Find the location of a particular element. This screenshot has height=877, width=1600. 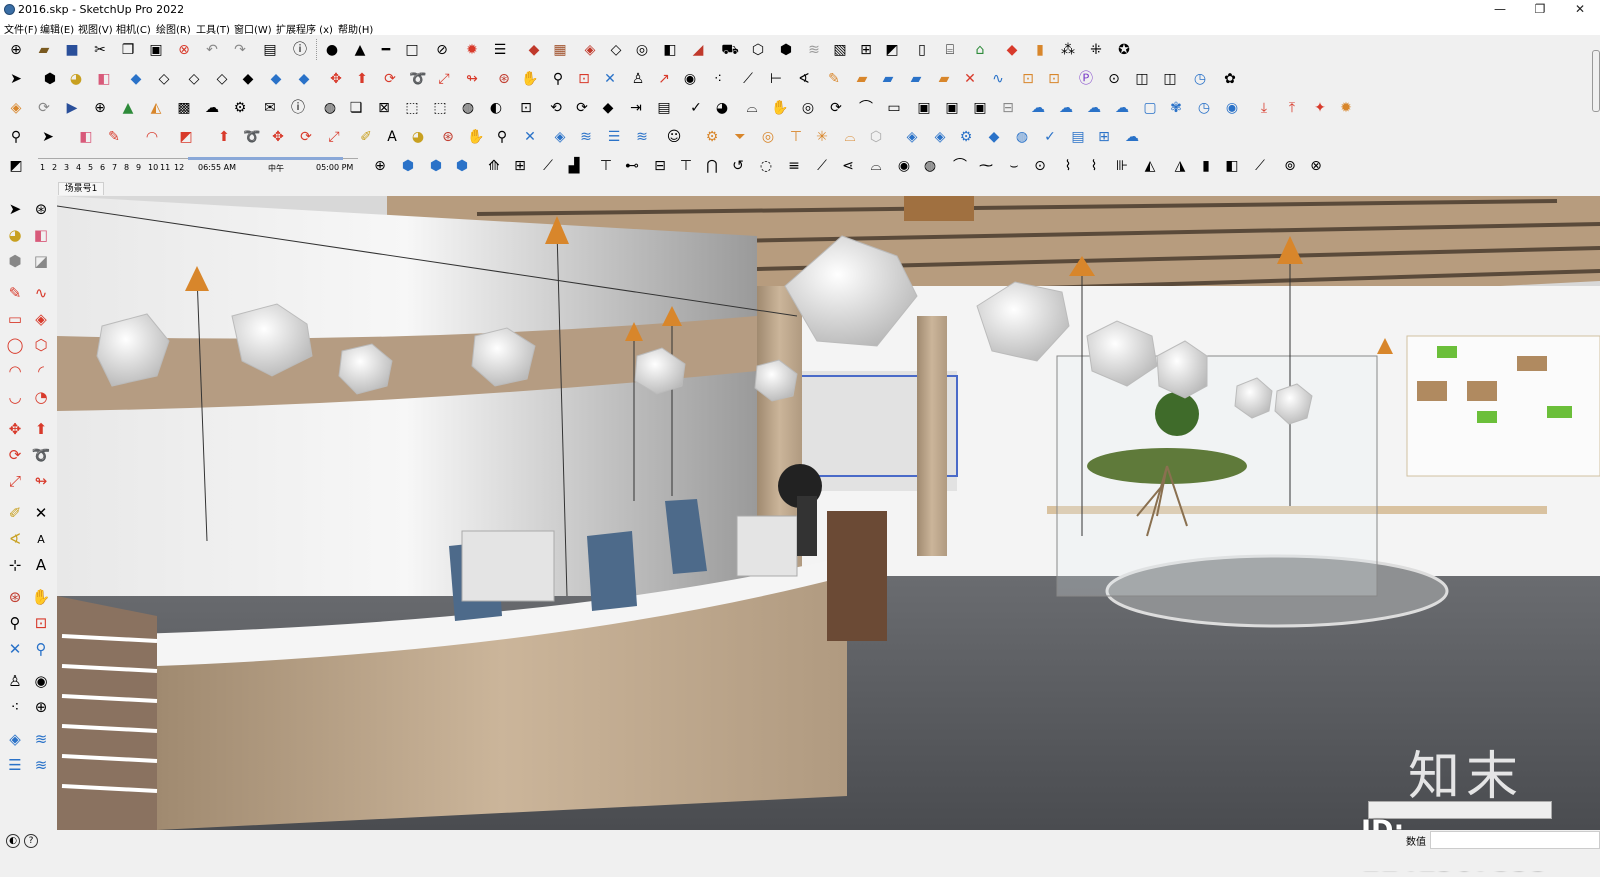

bucket-blue-icon: ◆ is located at coordinates (994, 137).